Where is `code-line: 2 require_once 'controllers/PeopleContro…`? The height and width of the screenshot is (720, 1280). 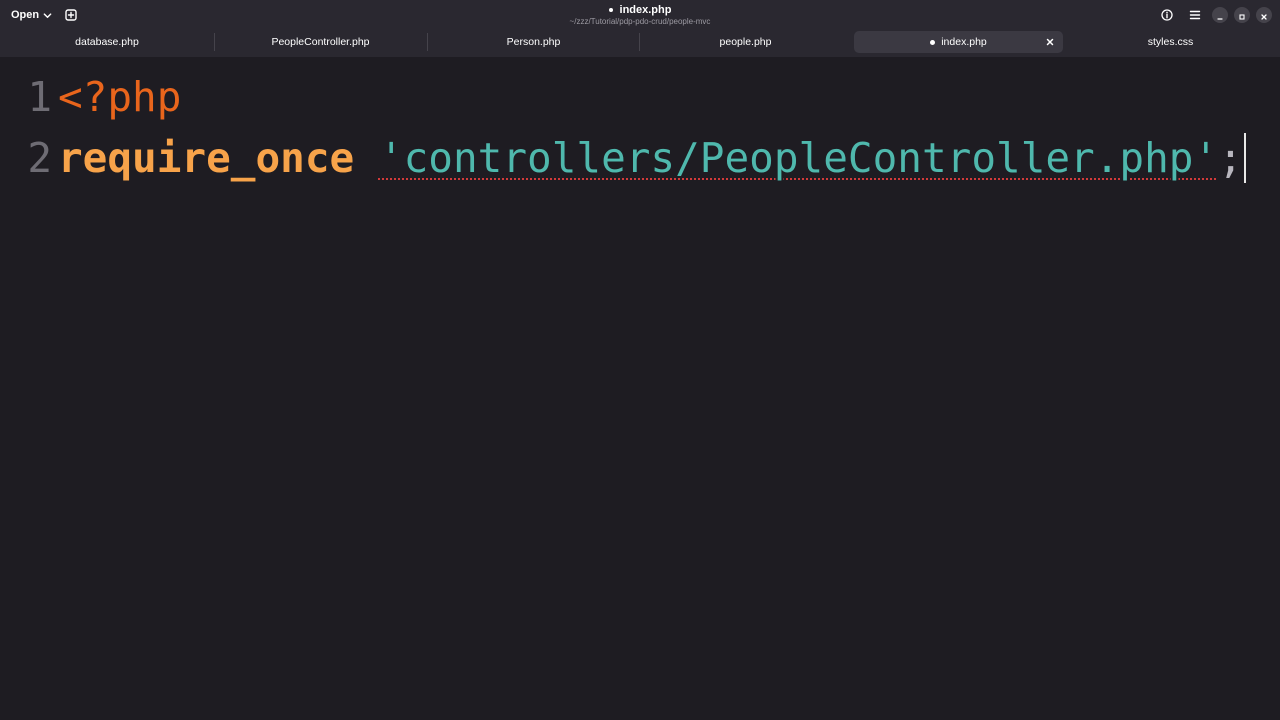
code-line: 2 require_once 'controllers/PeopleContro… is located at coordinates (623, 158).